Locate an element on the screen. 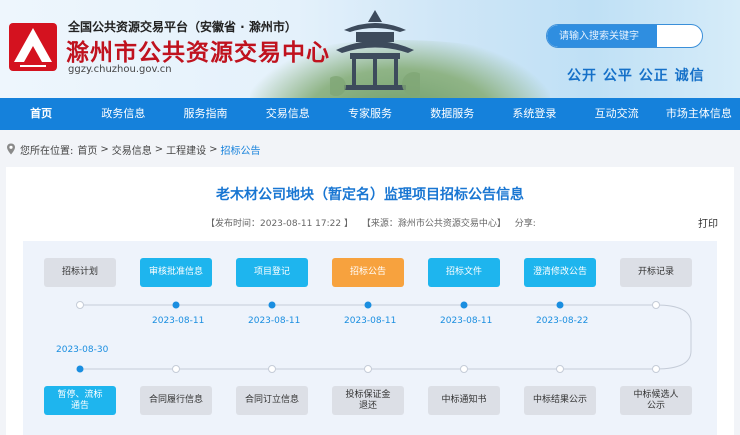 This screenshot has height=435, width=740. bottom-step-4: 中标通知书 is located at coordinates (464, 400).